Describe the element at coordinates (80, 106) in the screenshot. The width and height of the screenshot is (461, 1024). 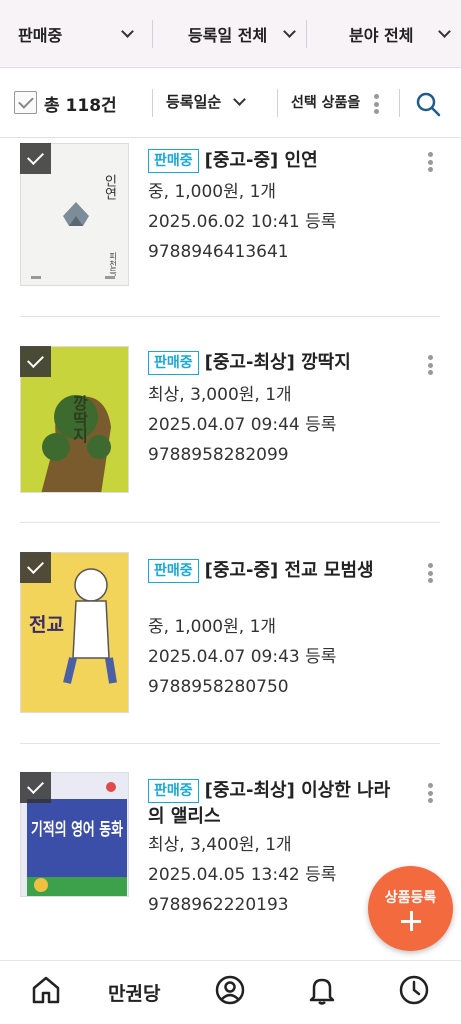
I see `total-count: 총 118건` at that location.